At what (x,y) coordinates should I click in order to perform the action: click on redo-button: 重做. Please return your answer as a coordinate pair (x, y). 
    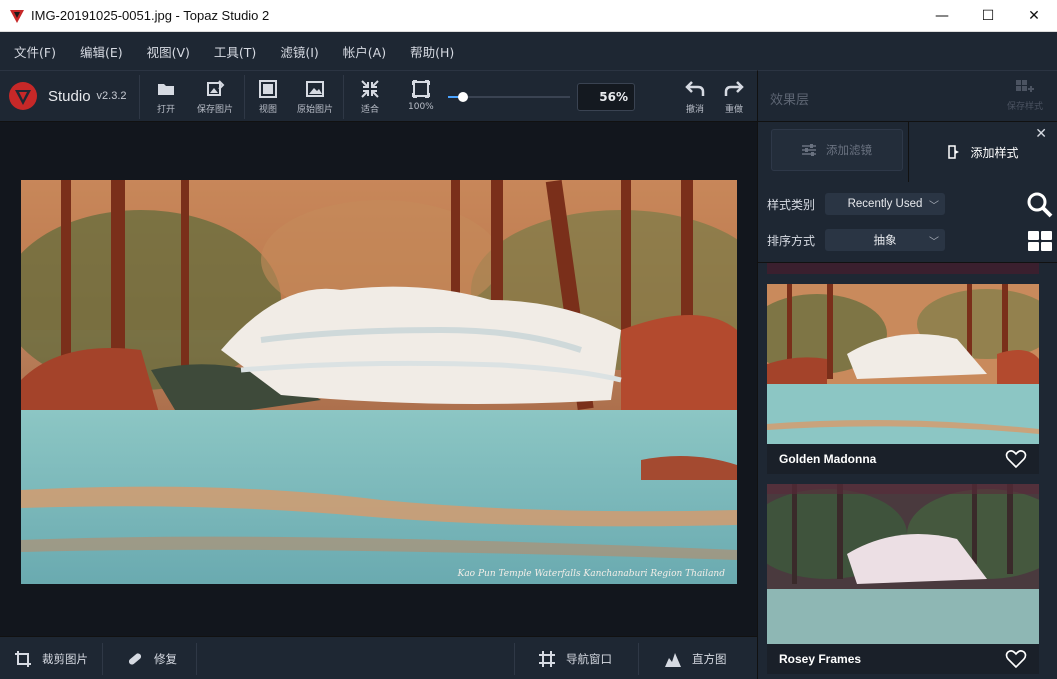
    Looking at the image, I should click on (734, 97).